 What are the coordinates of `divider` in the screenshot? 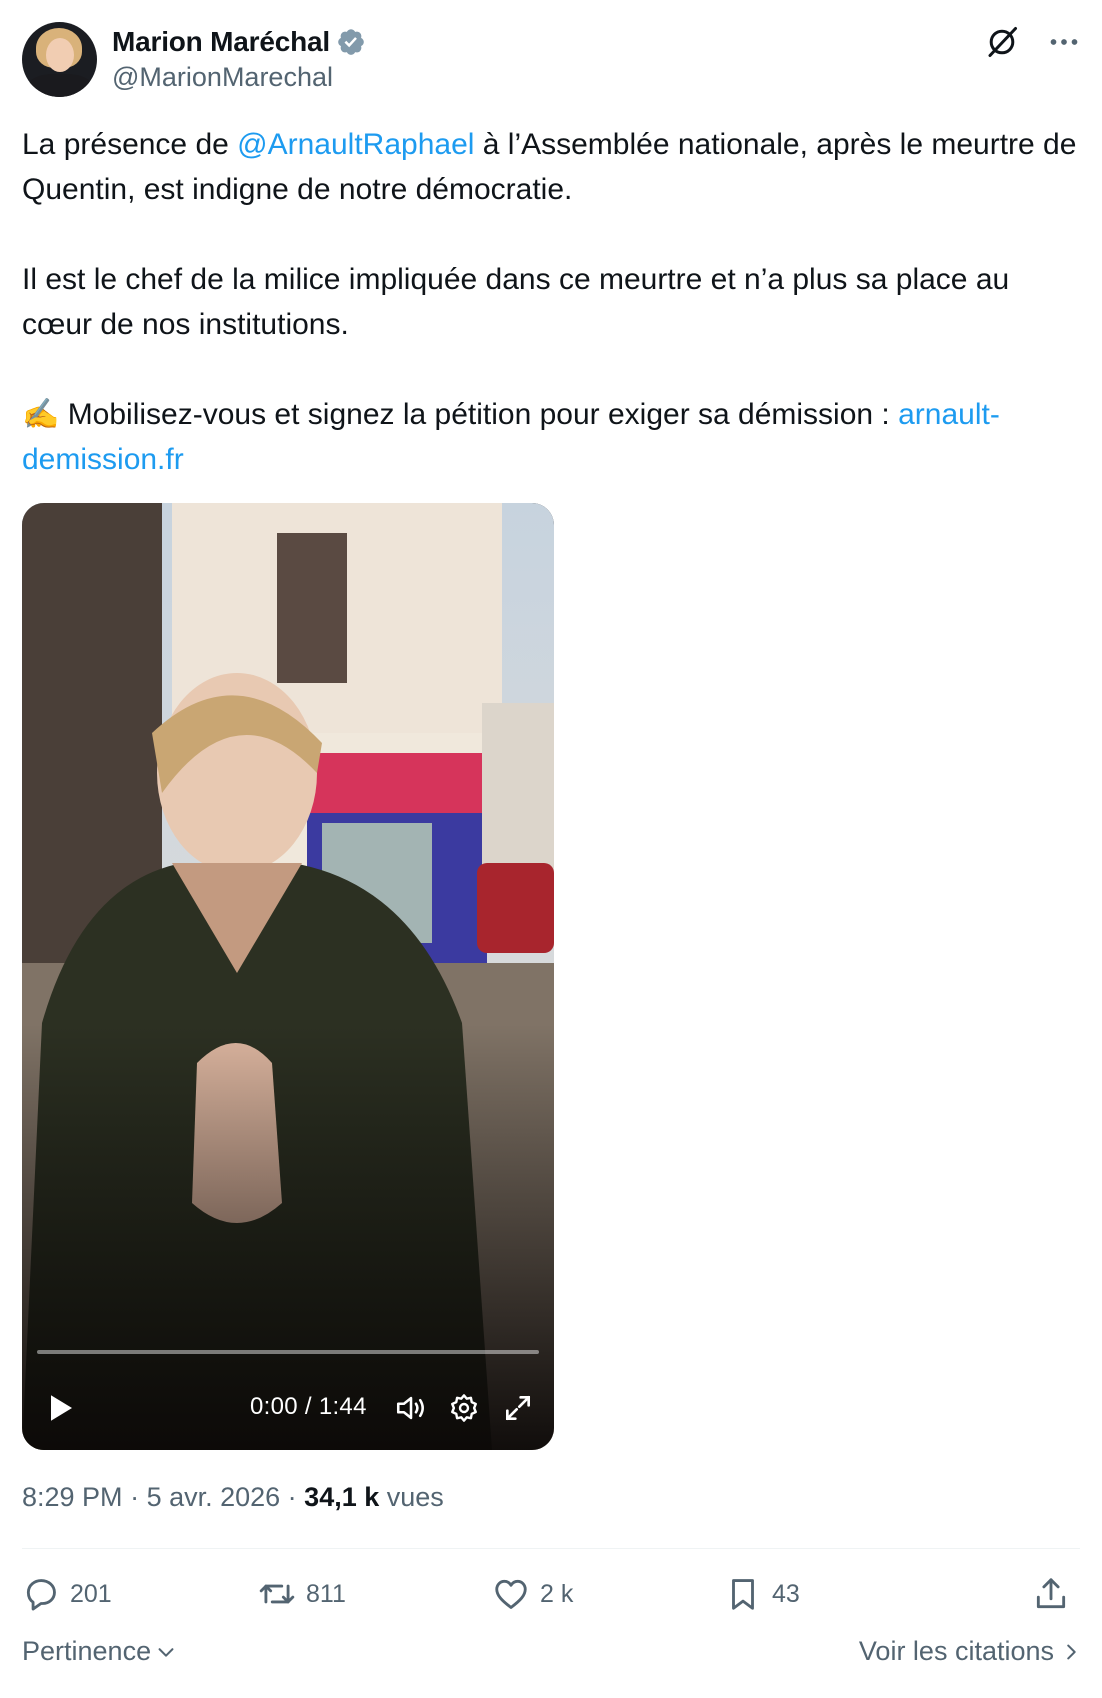 It's located at (551, 1548).